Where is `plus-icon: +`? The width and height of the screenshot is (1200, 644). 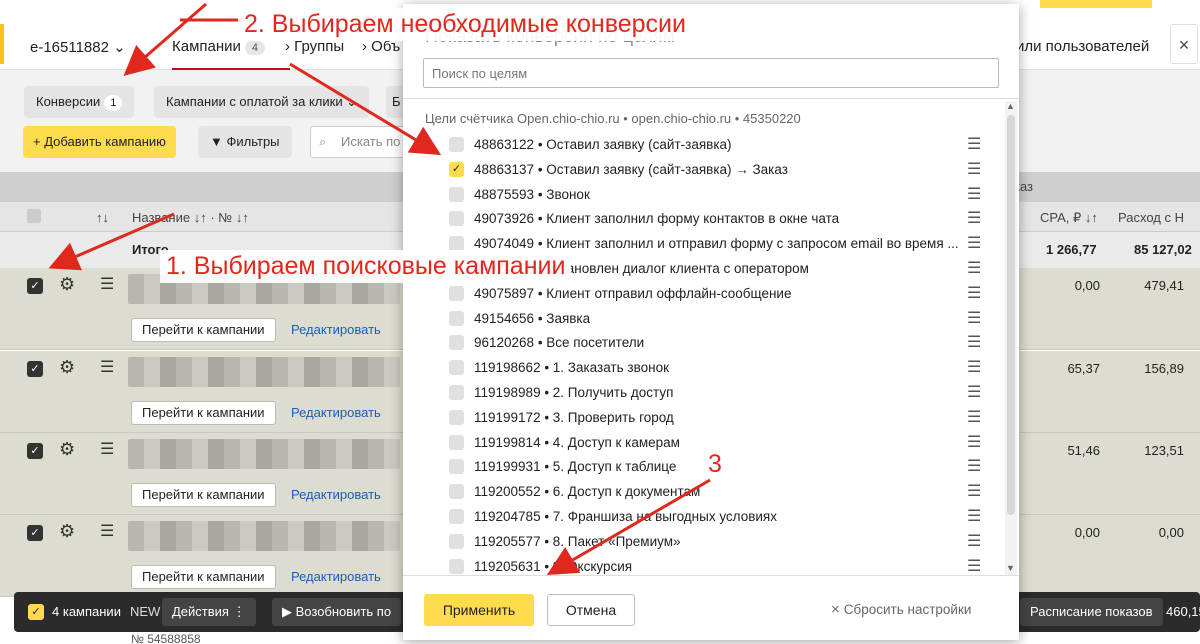 plus-icon: + is located at coordinates (37, 141).